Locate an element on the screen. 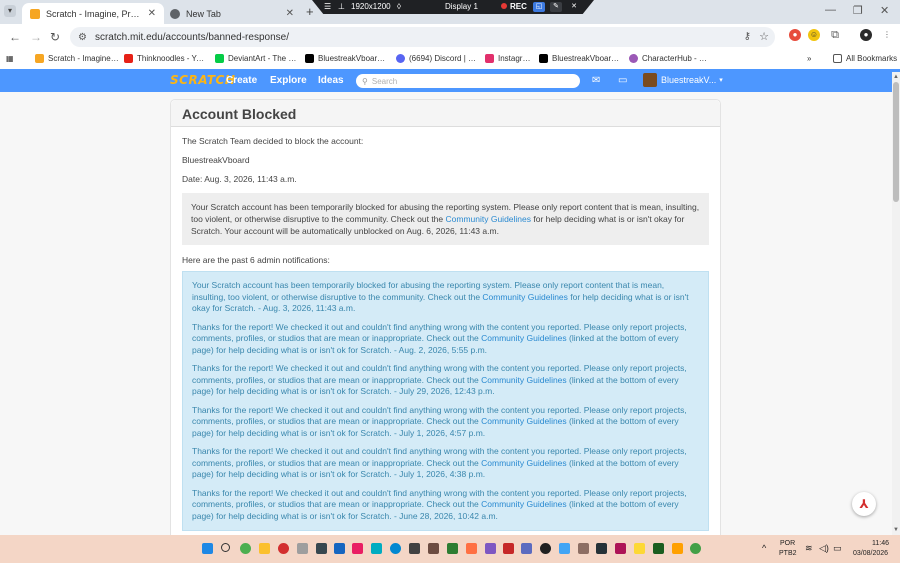  minimize-icon: — is located at coordinates (830, 10).